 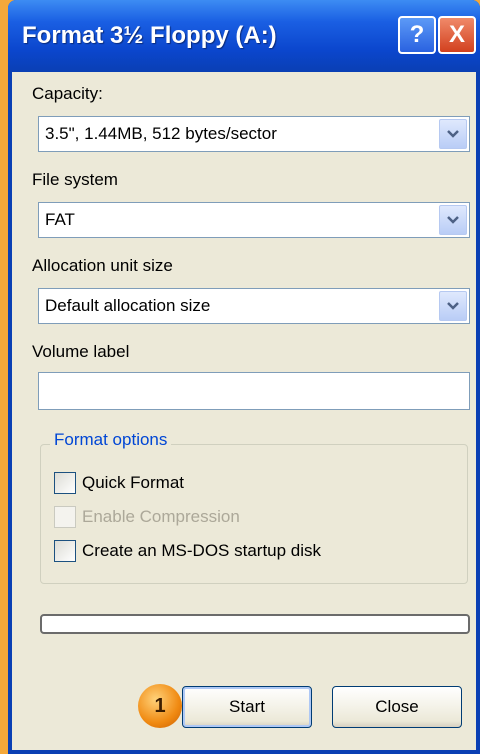 I want to click on allocation-dropdown-arrow, so click(x=453, y=306).